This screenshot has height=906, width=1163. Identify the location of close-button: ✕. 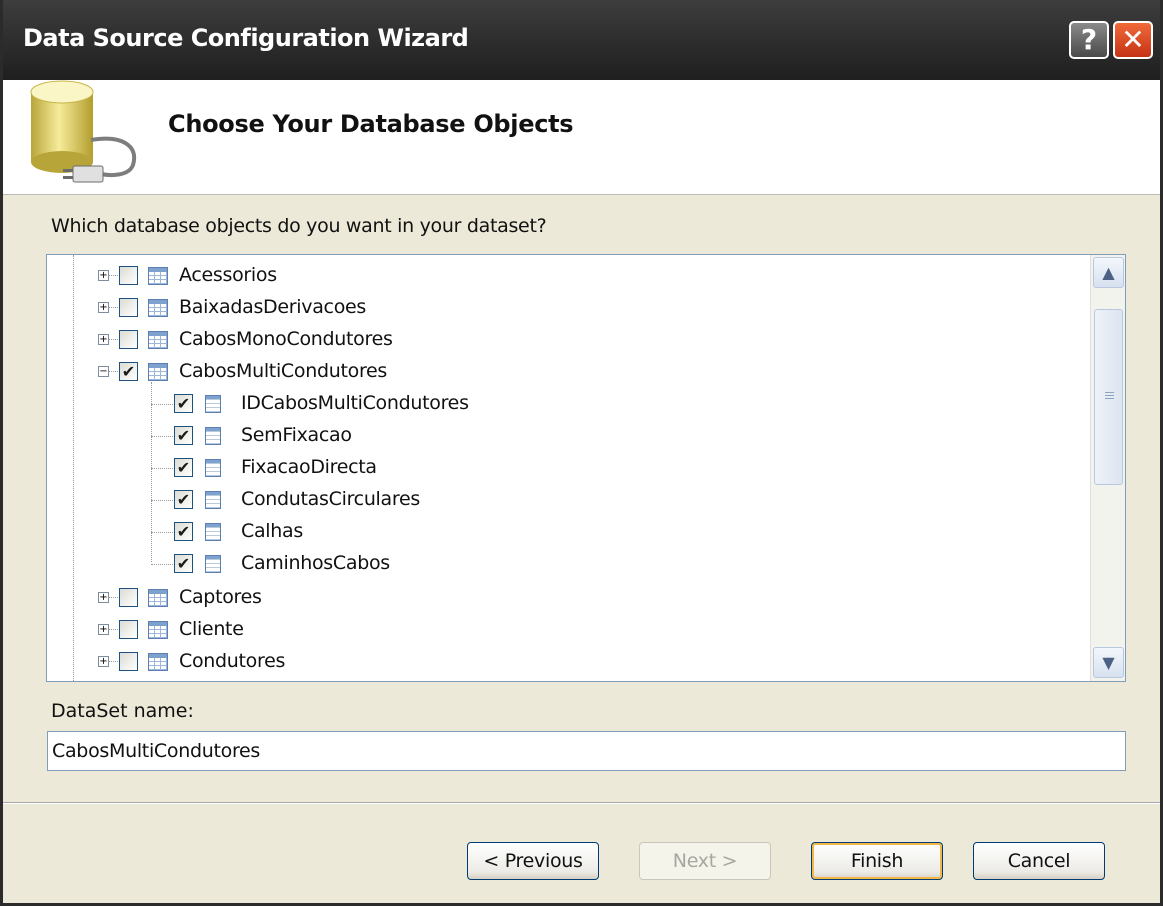
(1133, 40).